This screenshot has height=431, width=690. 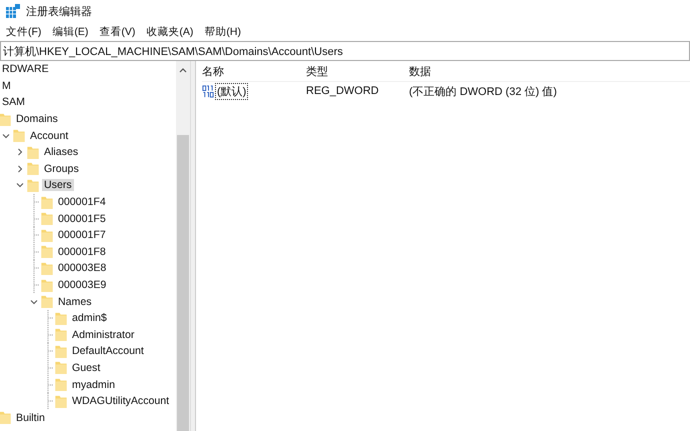 I want to click on menu-item: 收藏夹(A), so click(x=170, y=31).